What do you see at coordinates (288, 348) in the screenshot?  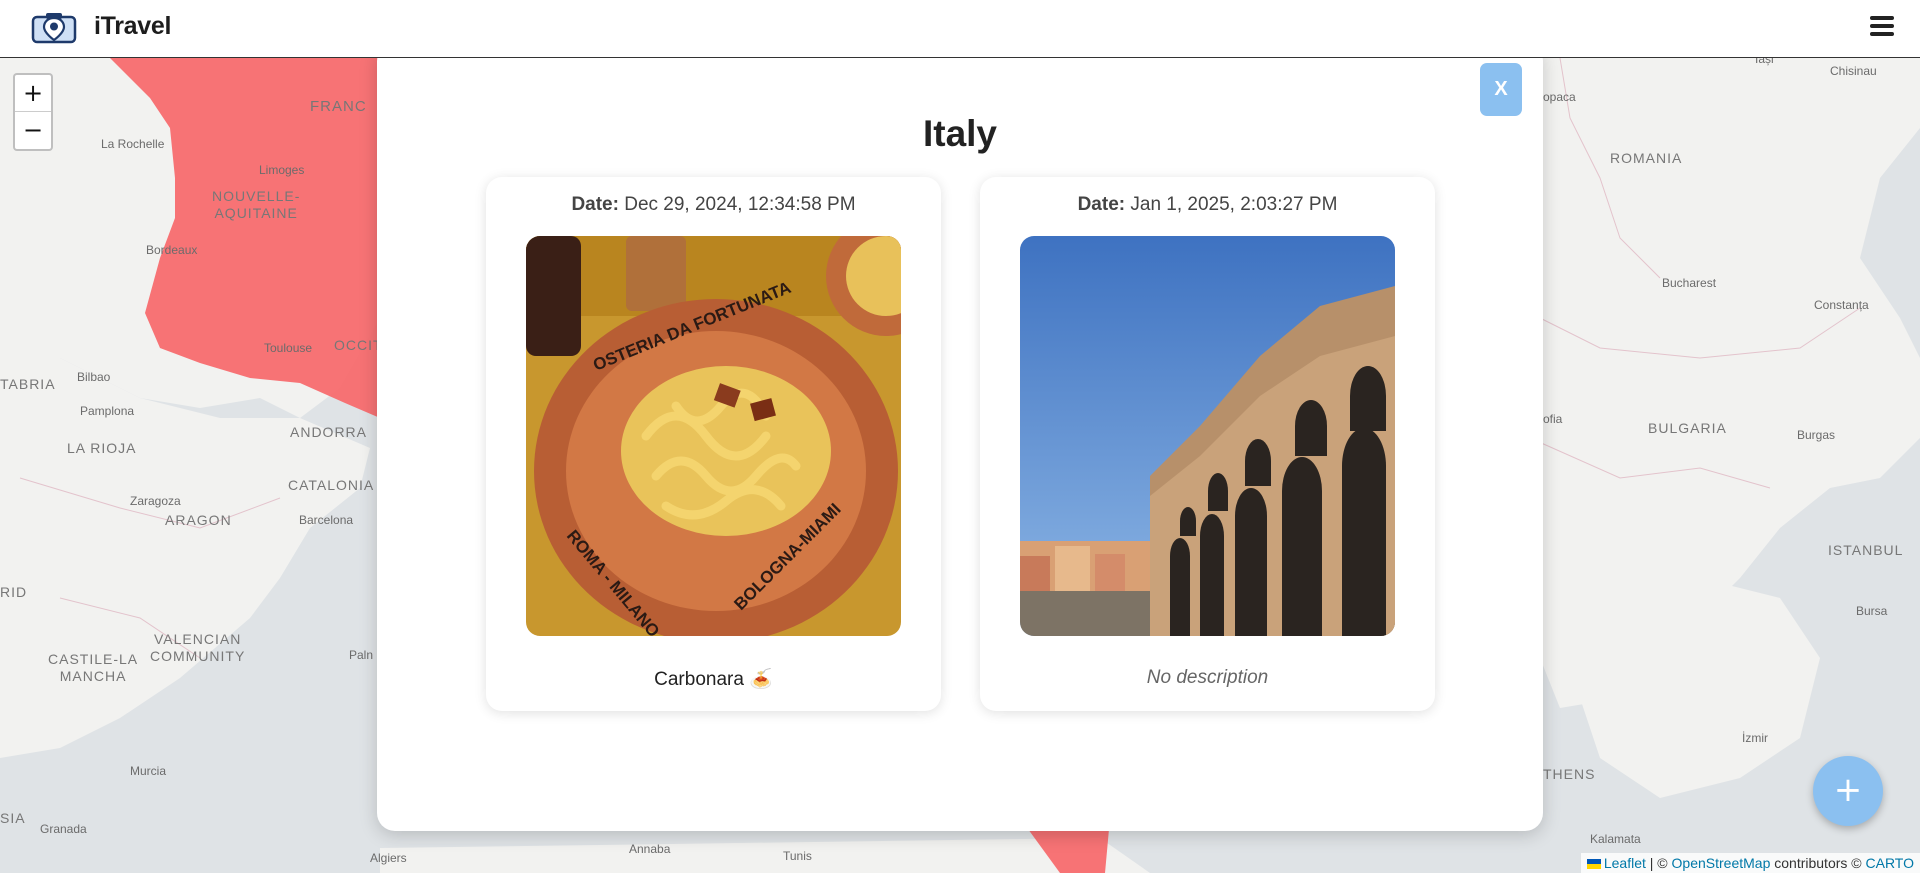 I see `map-label-toulouse: Toulouse` at bounding box center [288, 348].